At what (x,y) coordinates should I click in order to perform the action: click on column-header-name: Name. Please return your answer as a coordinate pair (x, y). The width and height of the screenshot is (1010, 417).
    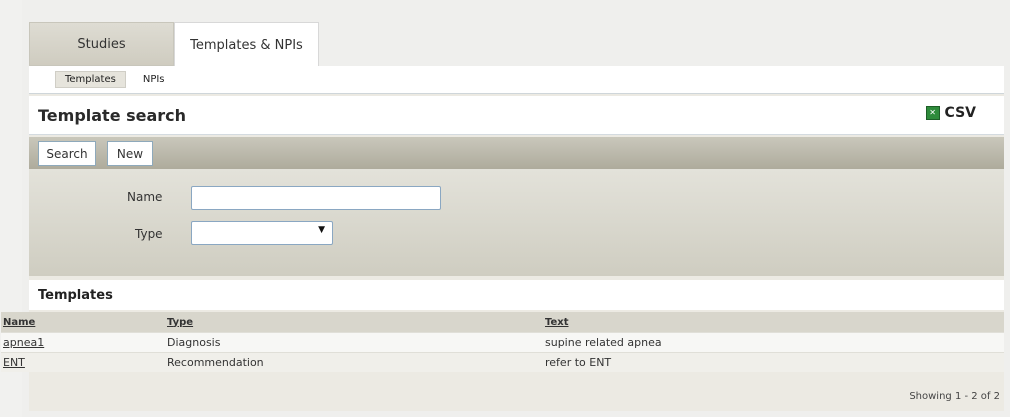
    Looking at the image, I should click on (83, 322).